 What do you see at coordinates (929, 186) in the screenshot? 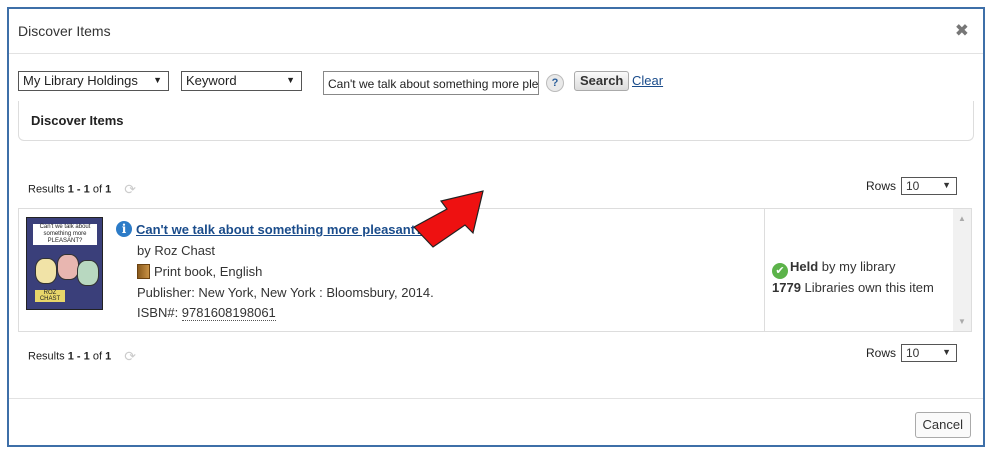
I see `rows-select-top: 10 ▼` at bounding box center [929, 186].